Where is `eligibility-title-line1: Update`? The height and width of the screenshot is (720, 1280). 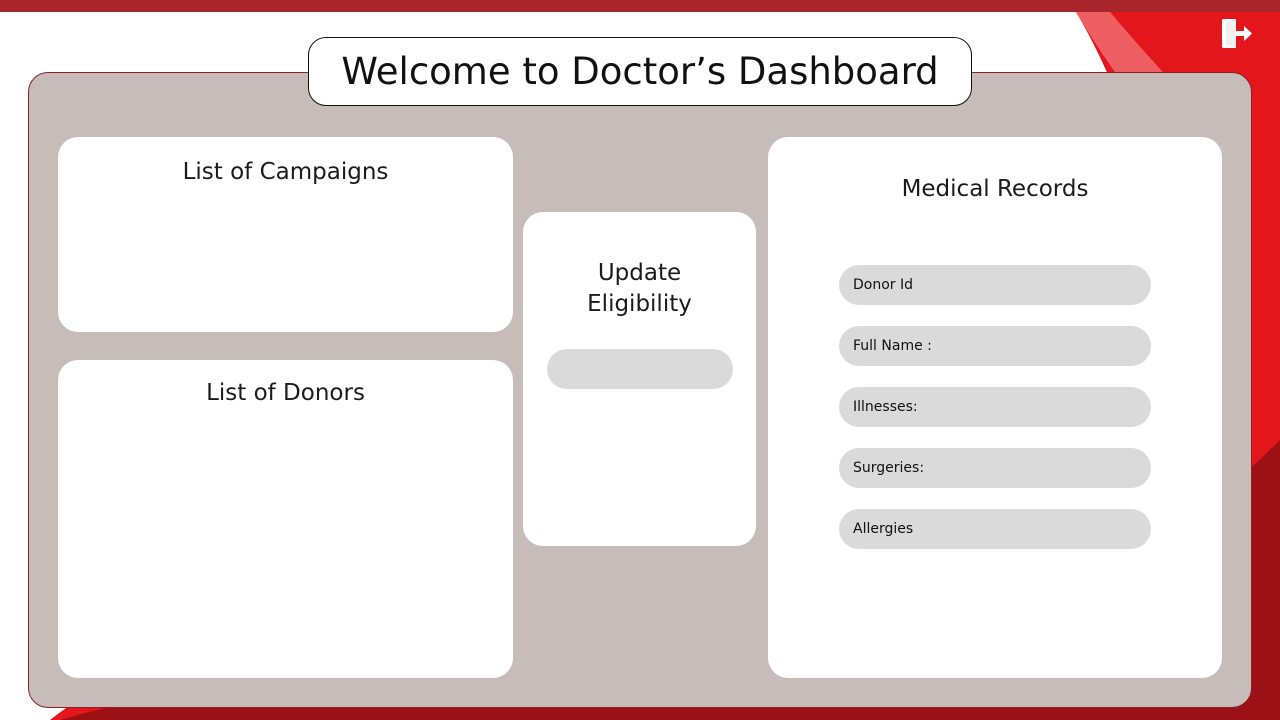
eligibility-title-line1: Update is located at coordinates (639, 273).